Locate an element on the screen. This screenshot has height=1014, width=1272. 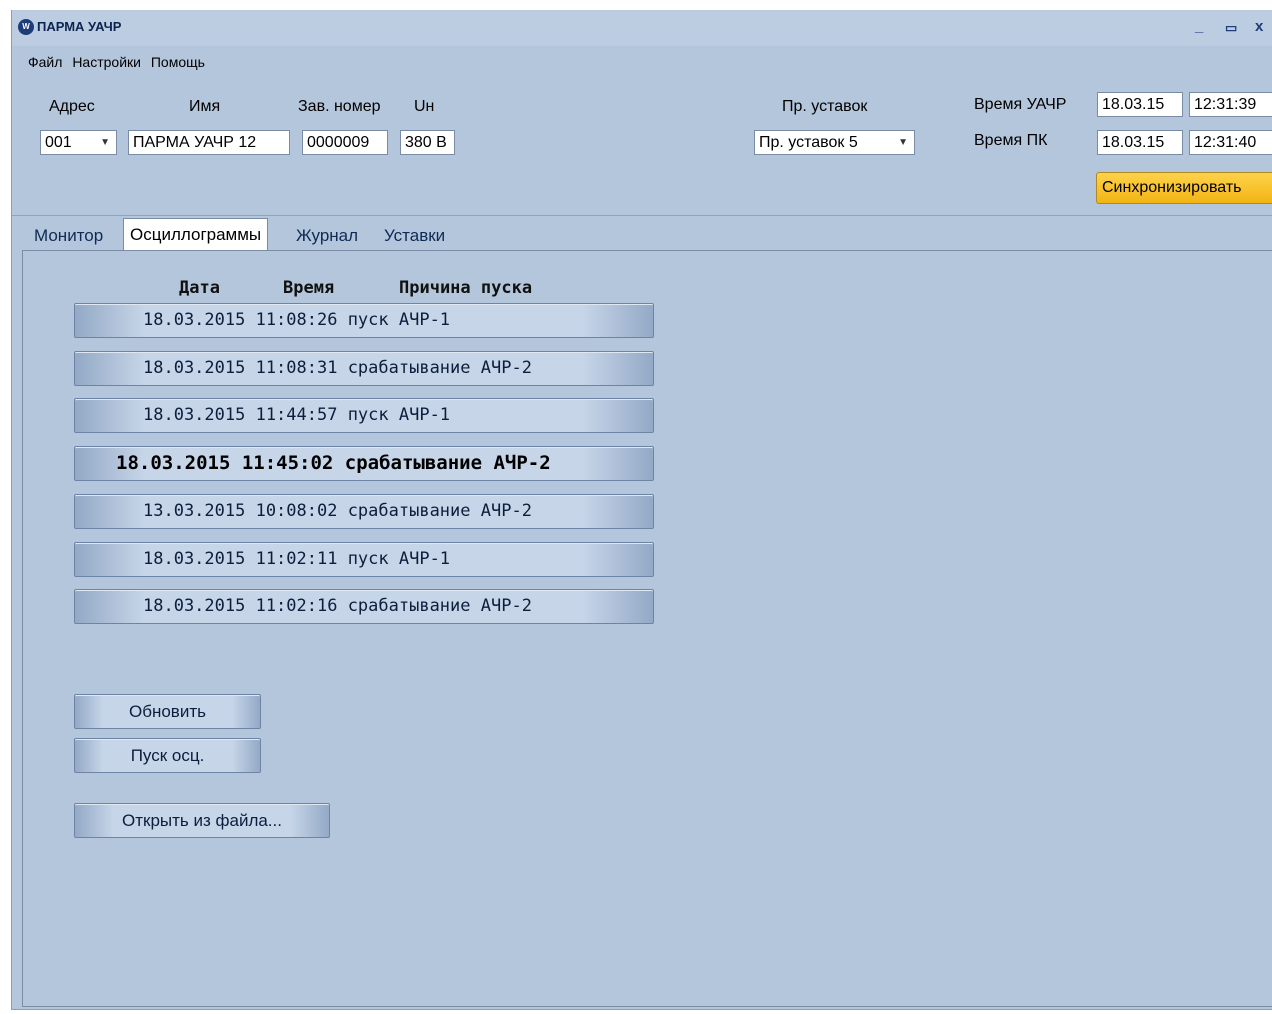
column-time-header: Время is located at coordinates (309, 288).